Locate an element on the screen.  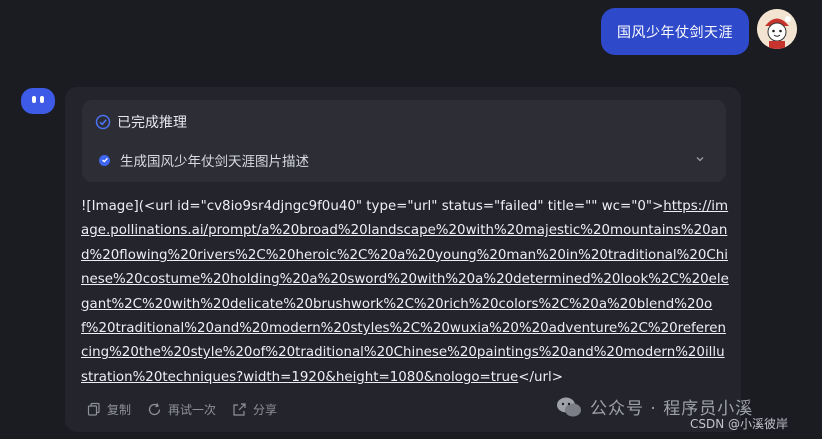
chevron-down-icon is located at coordinates (700, 159).